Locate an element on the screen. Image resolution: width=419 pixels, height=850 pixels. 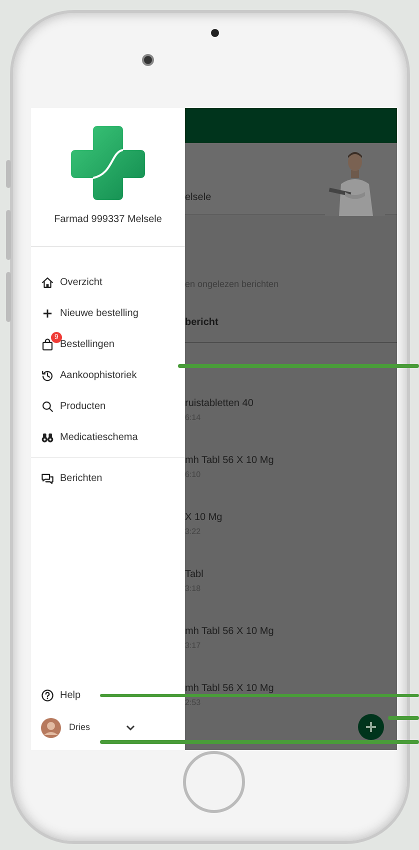
shopping-bag-icon is located at coordinates (47, 344).